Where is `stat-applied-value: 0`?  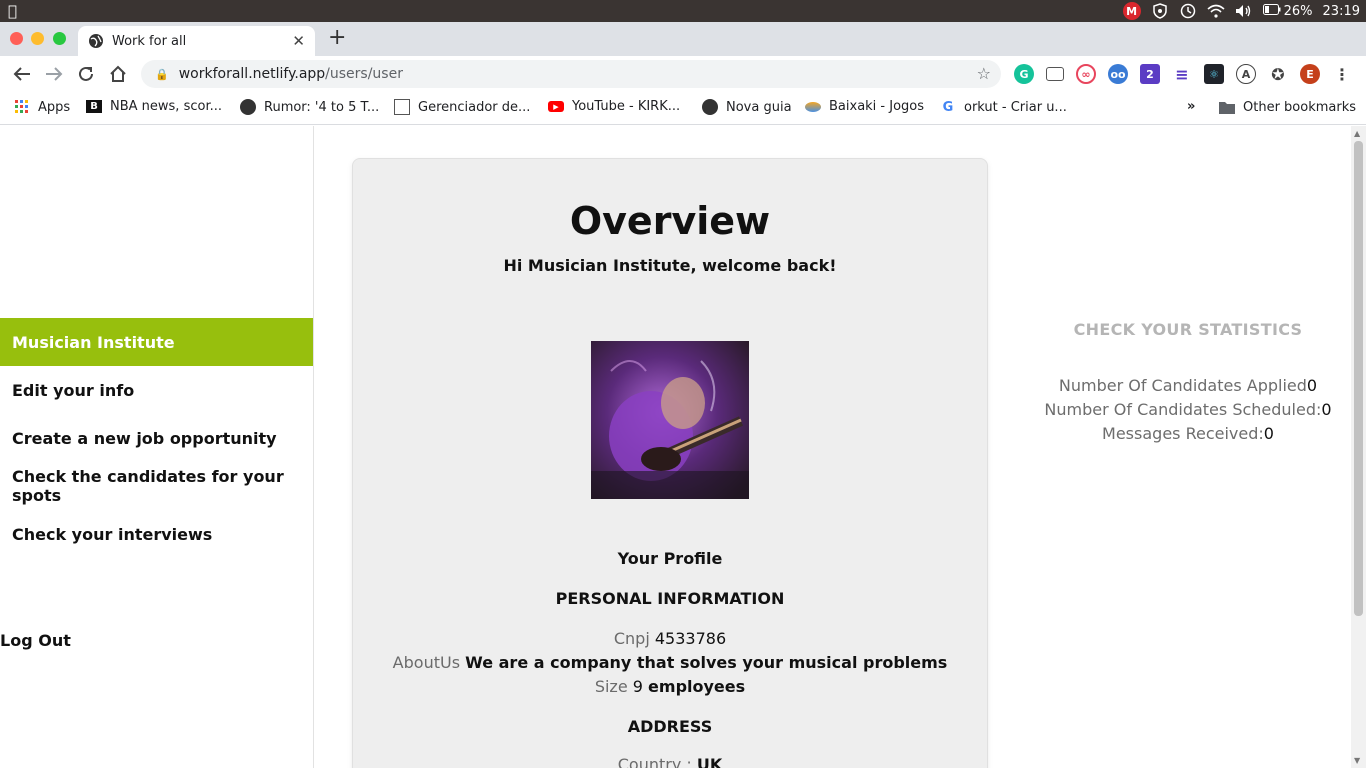
stat-applied-value: 0 is located at coordinates (1312, 385).